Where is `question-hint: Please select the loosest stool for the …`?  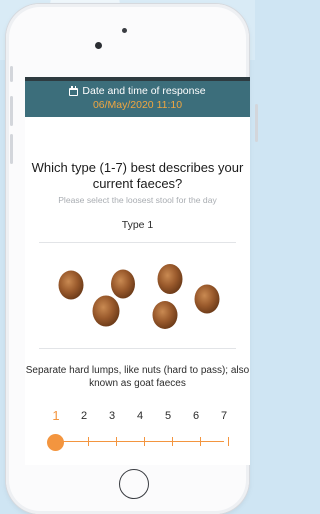
question-hint: Please select the loosest stool for the … is located at coordinates (137, 200).